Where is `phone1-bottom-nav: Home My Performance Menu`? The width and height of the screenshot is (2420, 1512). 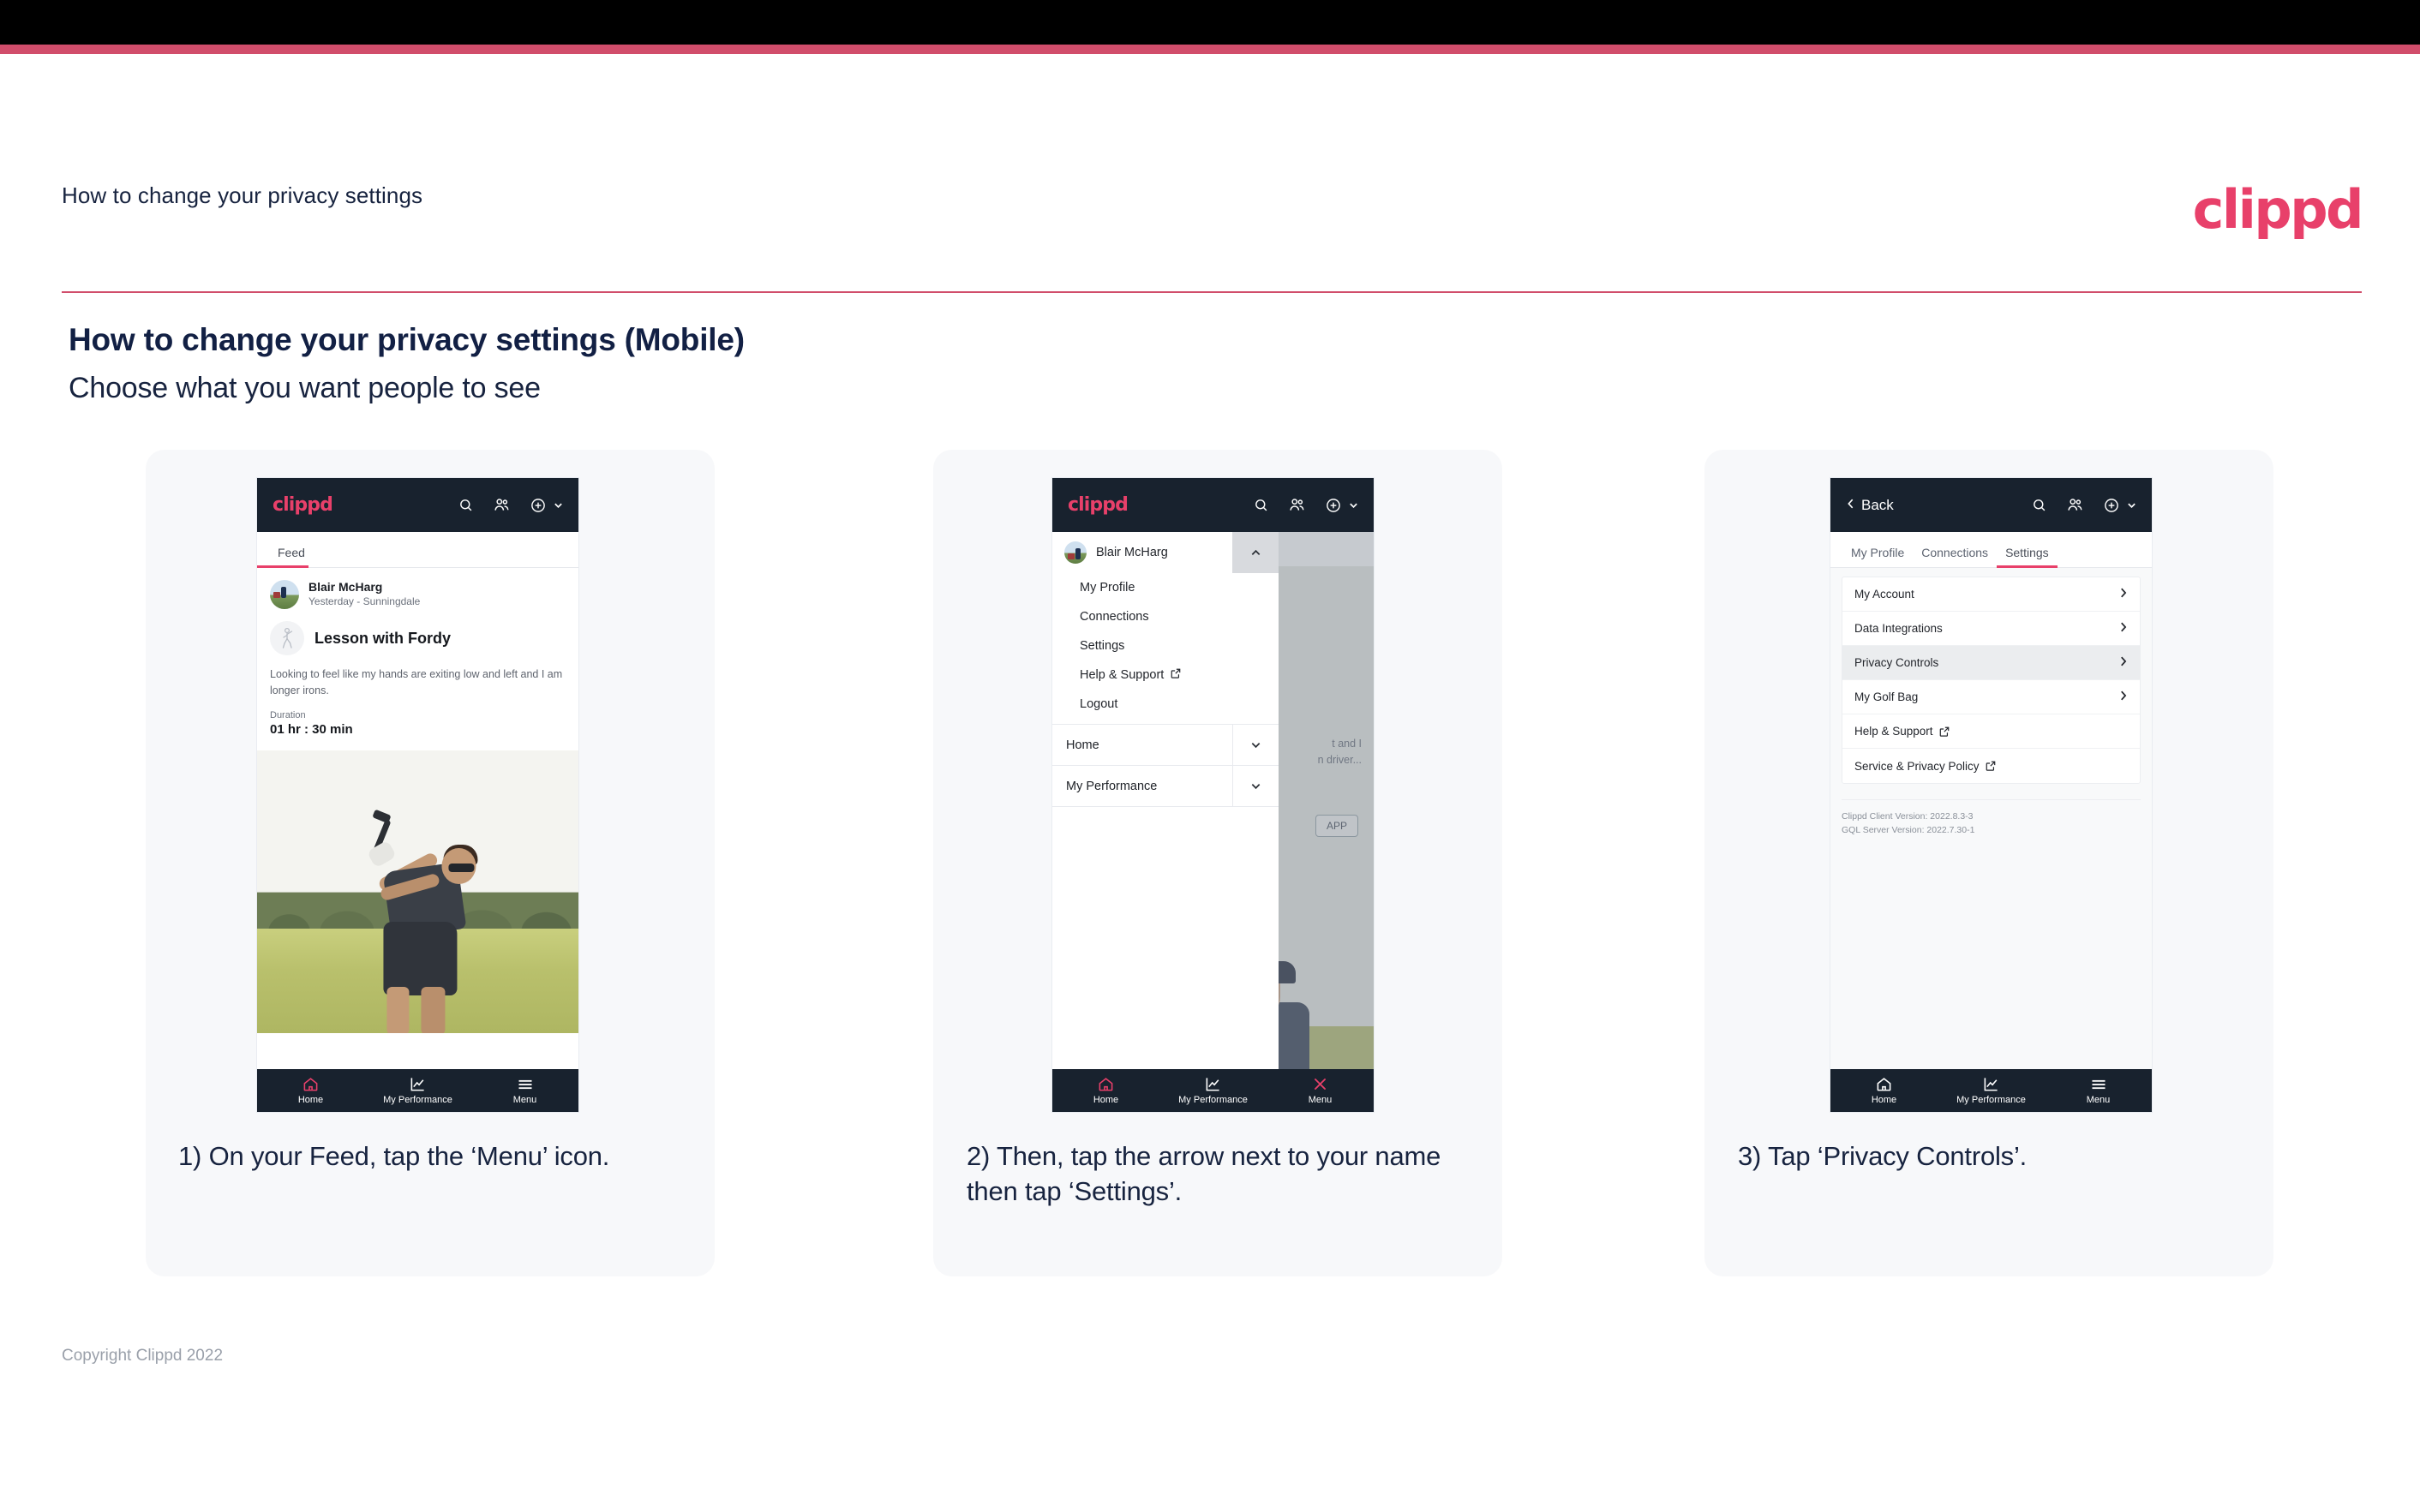
phone1-bottom-nav: Home My Performance Menu is located at coordinates (417, 1090).